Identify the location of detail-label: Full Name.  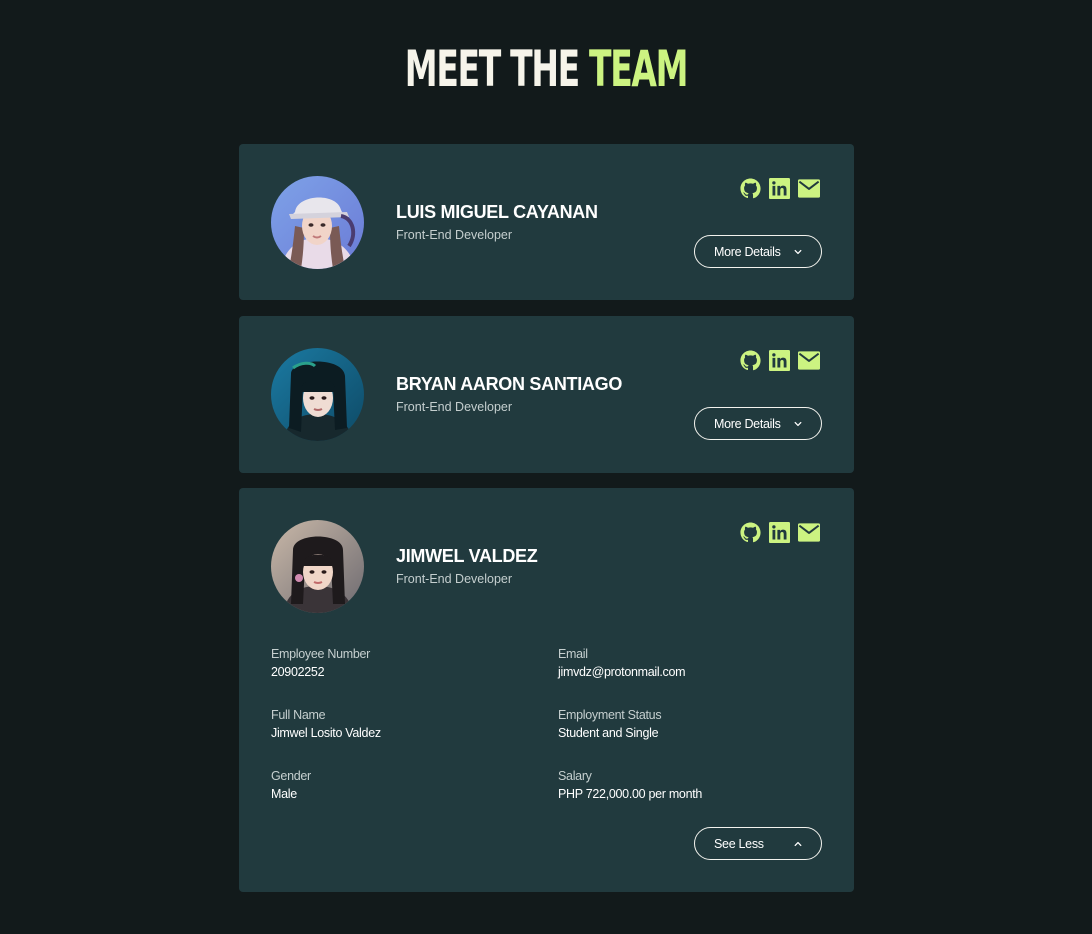
(298, 715).